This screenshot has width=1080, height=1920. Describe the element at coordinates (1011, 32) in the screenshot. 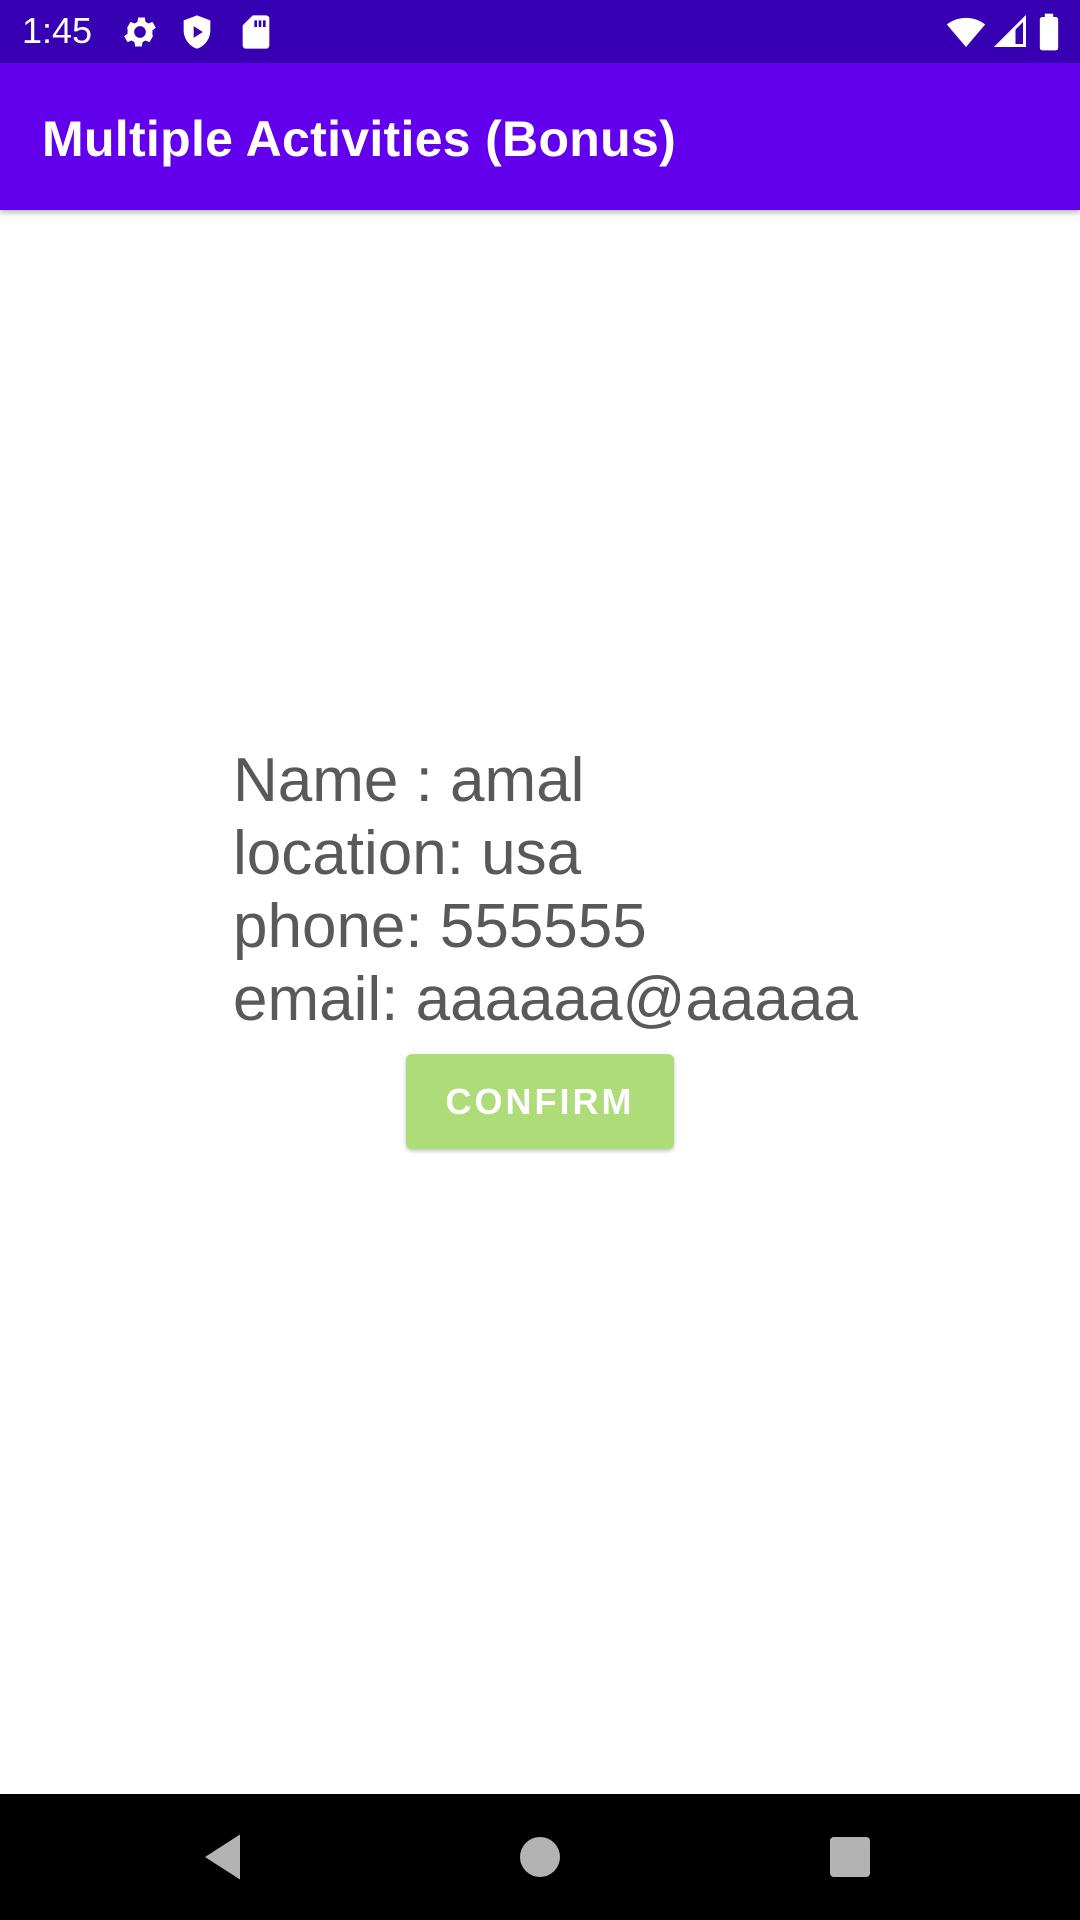

I see `cellular-signal-icon` at that location.